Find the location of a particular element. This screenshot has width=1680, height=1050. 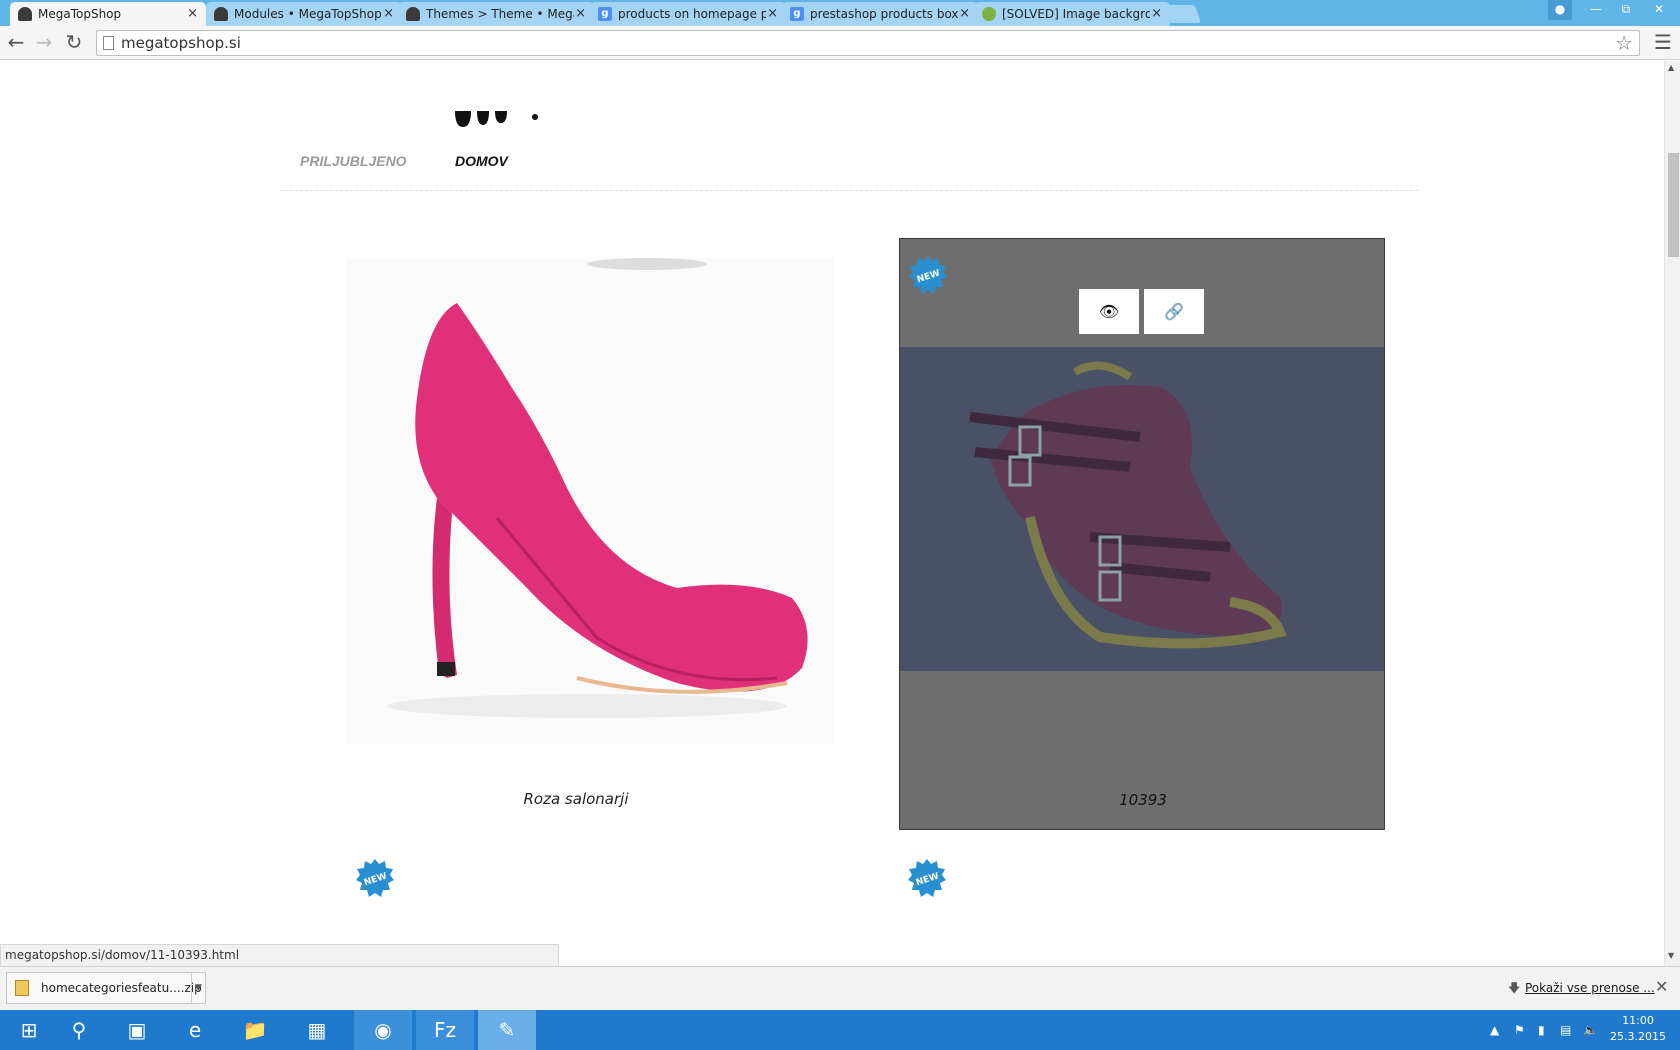

tab-google-search-2: g prestashop products box h × is located at coordinates (880, 14).